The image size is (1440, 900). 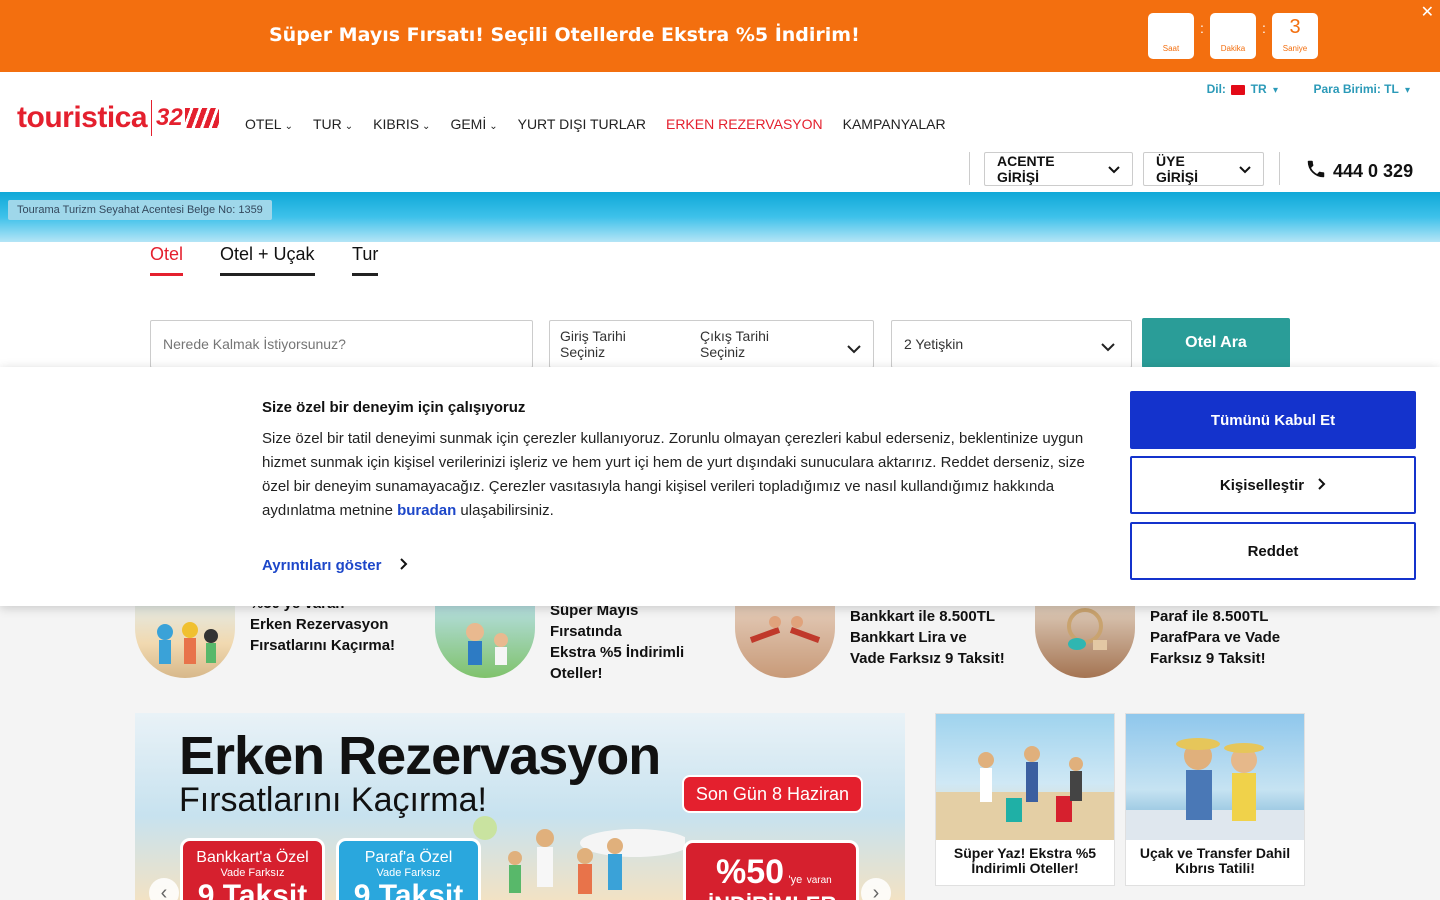 What do you see at coordinates (894, 124) in the screenshot?
I see `nav-item-kampanyalar: KAMPANYALAR` at bounding box center [894, 124].